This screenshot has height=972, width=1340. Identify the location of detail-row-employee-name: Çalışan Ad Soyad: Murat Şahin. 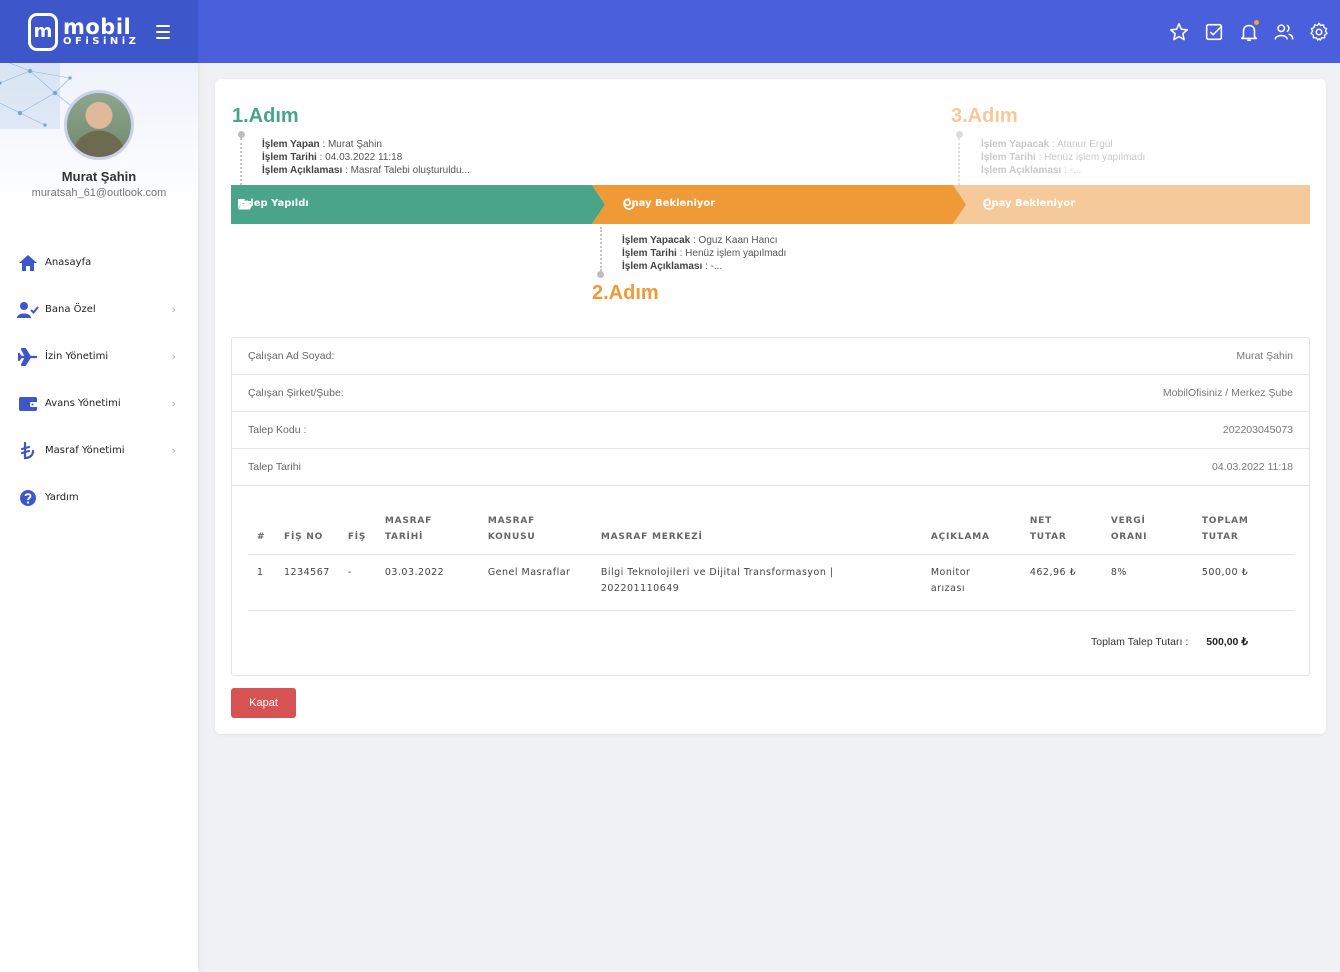
(770, 356).